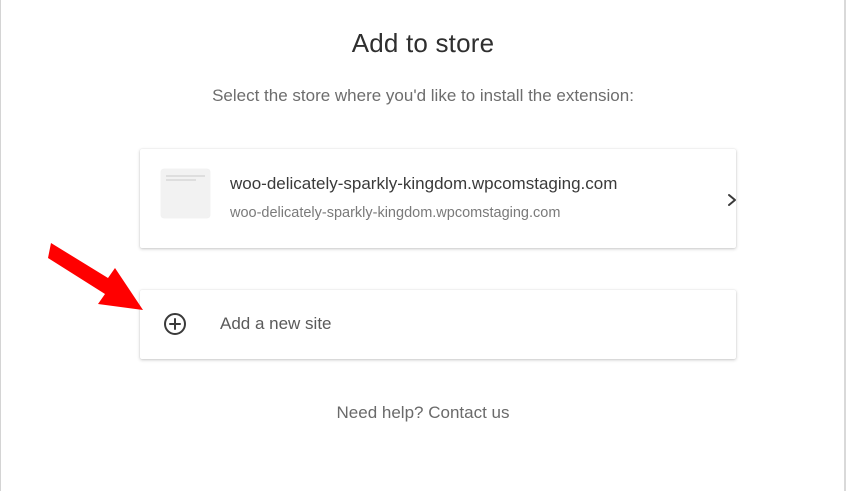 The image size is (846, 491). Describe the element at coordinates (423, 43) in the screenshot. I see `page-title: Add to store` at that location.